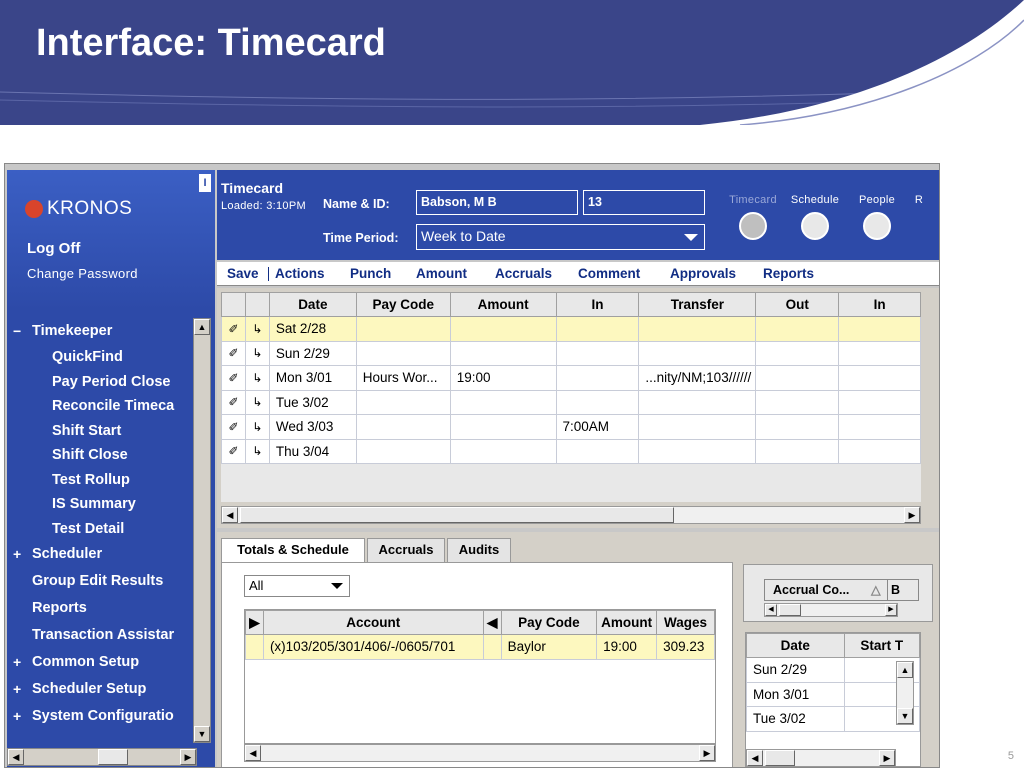 Image resolution: width=1024 pixels, height=768 pixels. I want to click on nav-people: People, so click(877, 217).